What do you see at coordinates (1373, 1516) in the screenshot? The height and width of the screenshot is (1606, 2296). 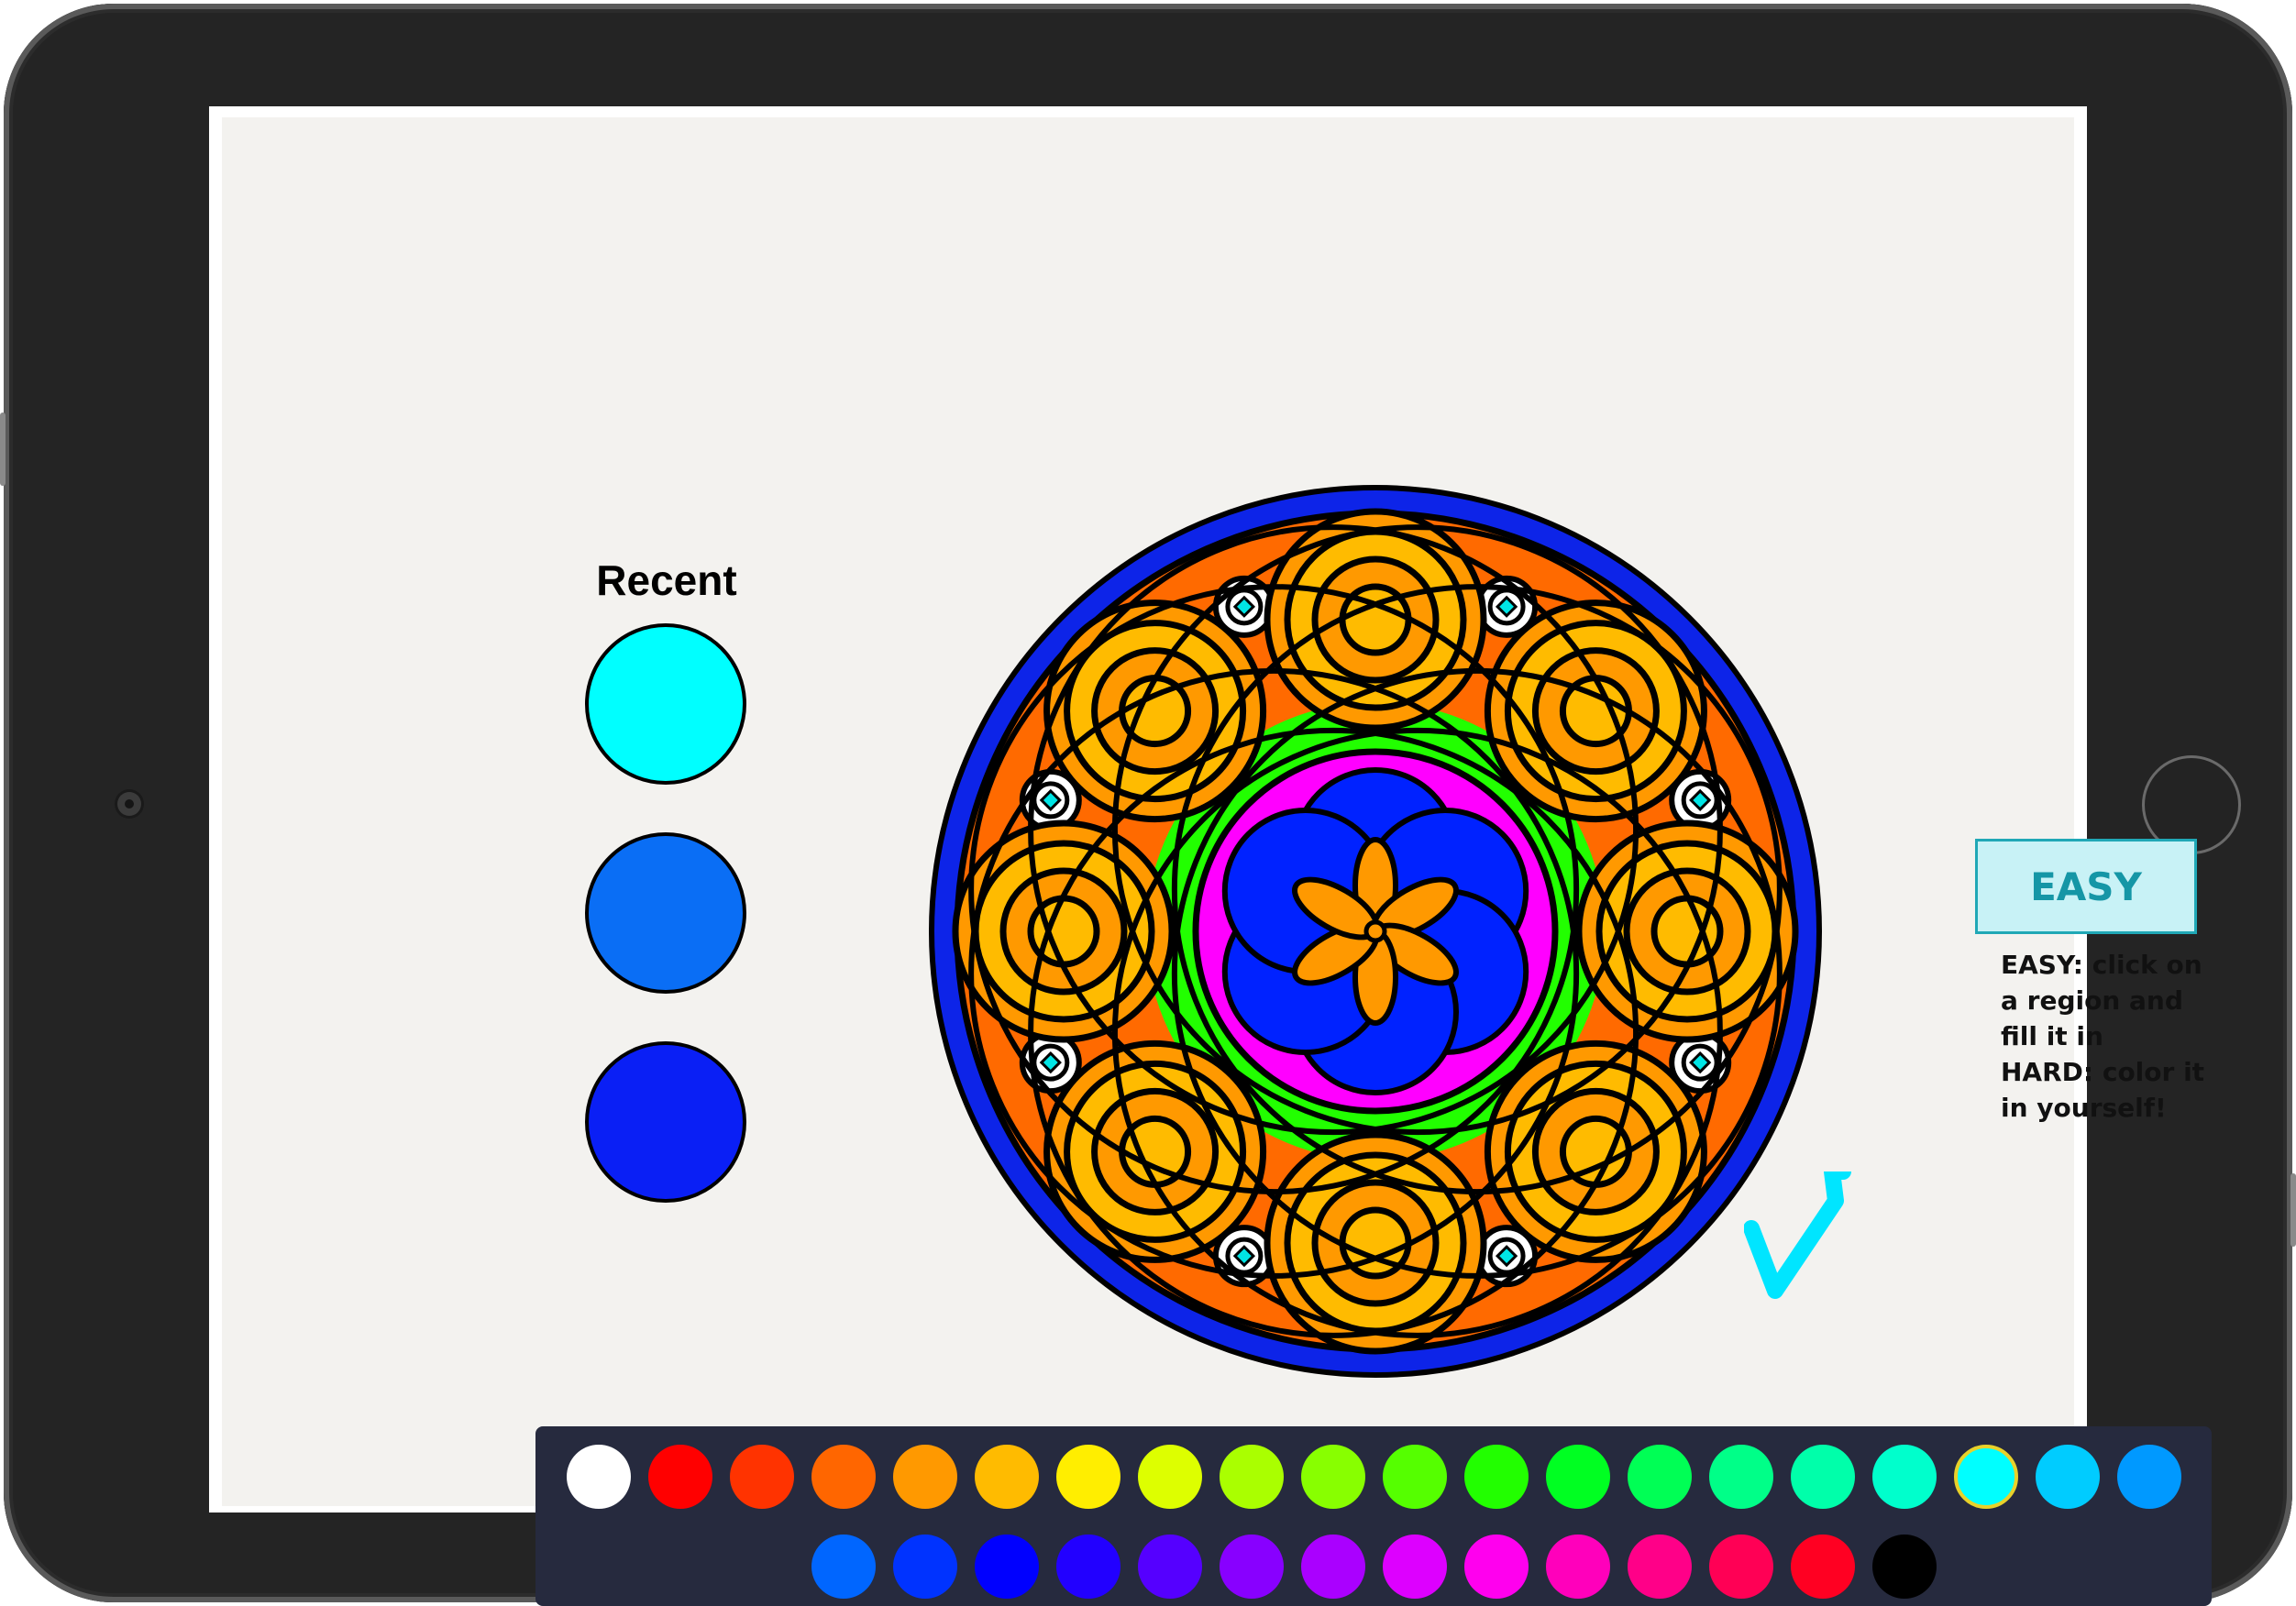 I see `color-palette` at bounding box center [1373, 1516].